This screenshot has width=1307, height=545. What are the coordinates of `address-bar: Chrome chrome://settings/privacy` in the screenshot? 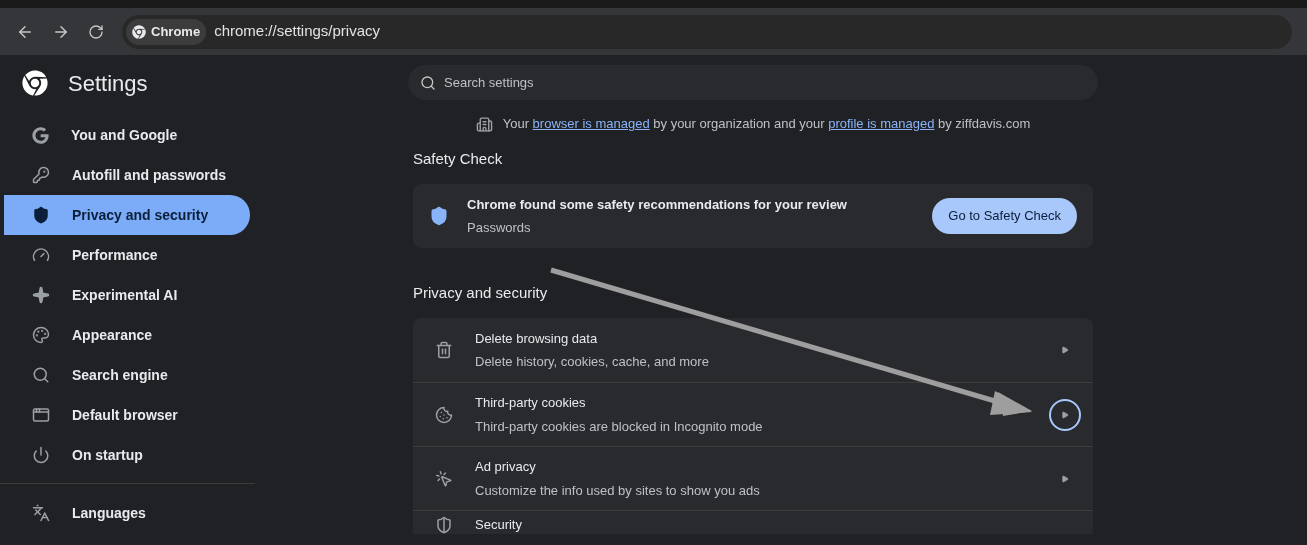 It's located at (707, 31).